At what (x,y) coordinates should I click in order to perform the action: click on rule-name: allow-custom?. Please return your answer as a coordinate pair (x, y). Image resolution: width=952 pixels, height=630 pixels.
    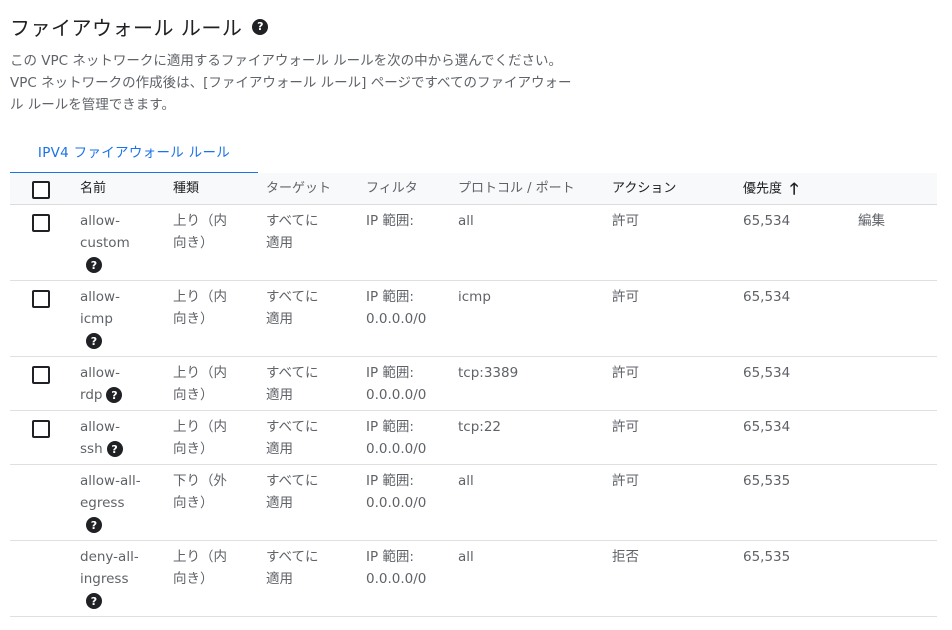
    Looking at the image, I should click on (120, 241).